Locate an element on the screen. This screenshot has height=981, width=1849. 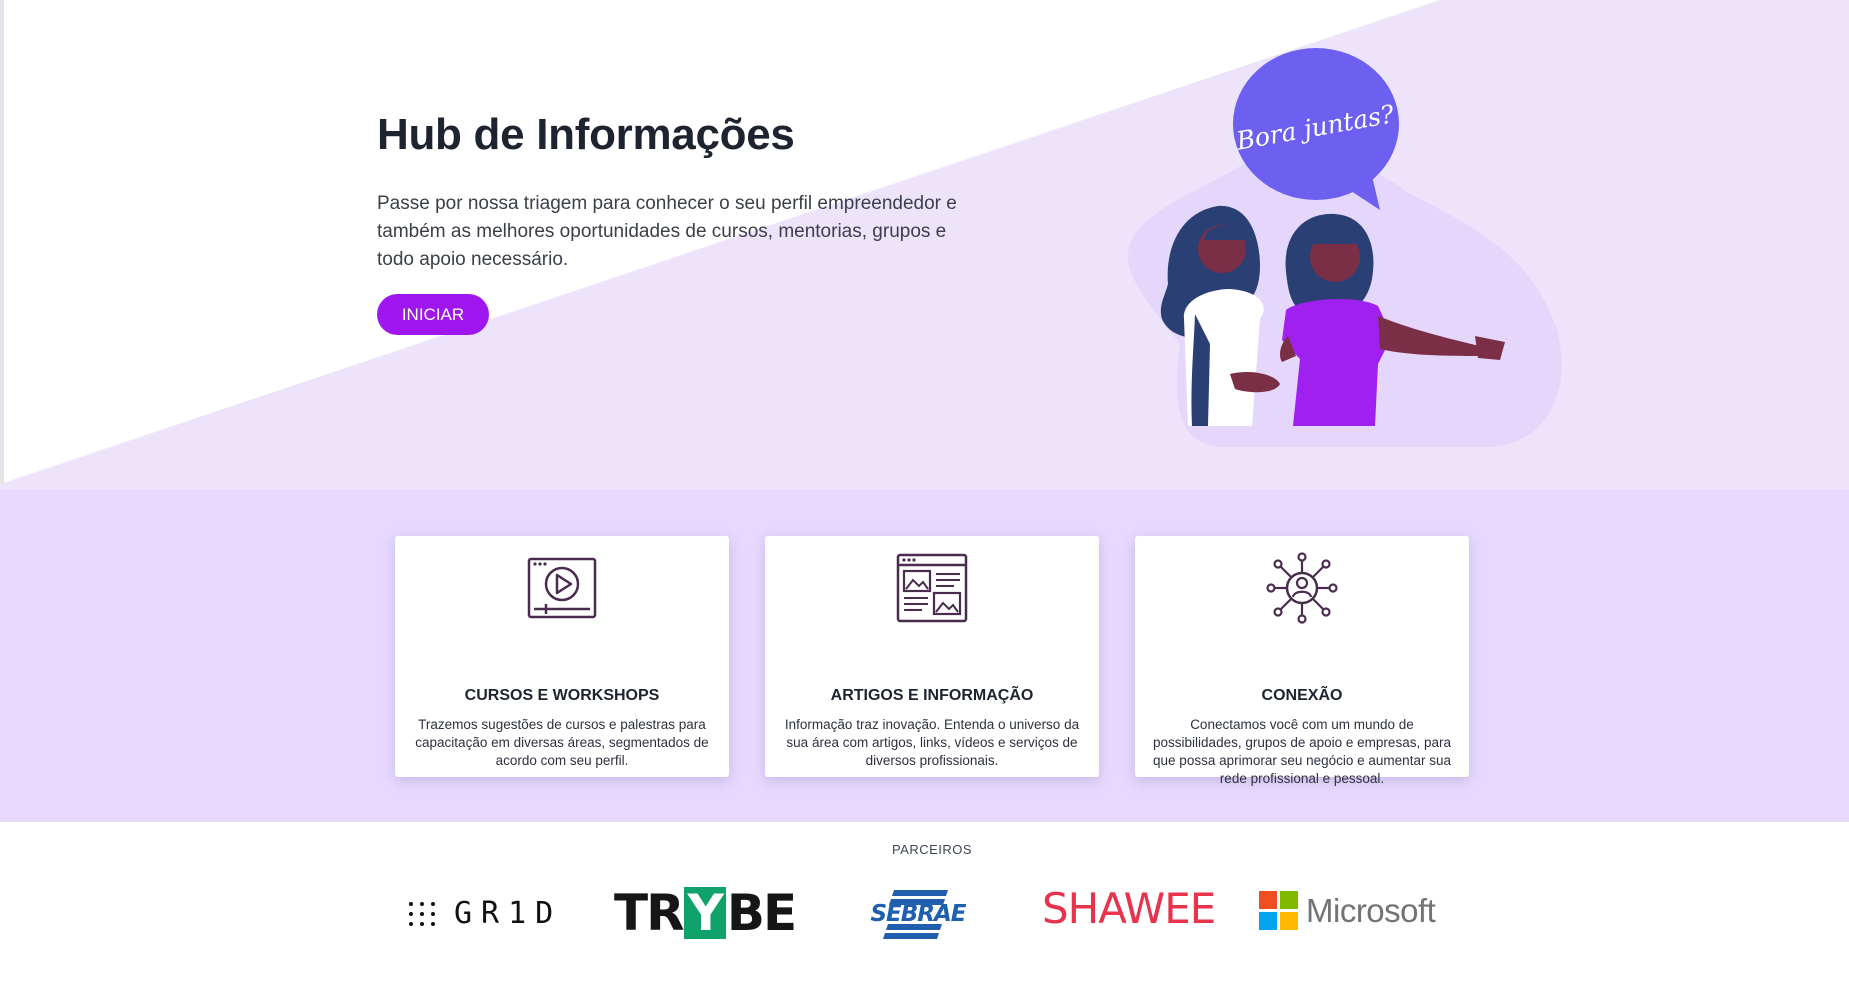
trybe-text-highlight: Y is located at coordinates (704, 913).